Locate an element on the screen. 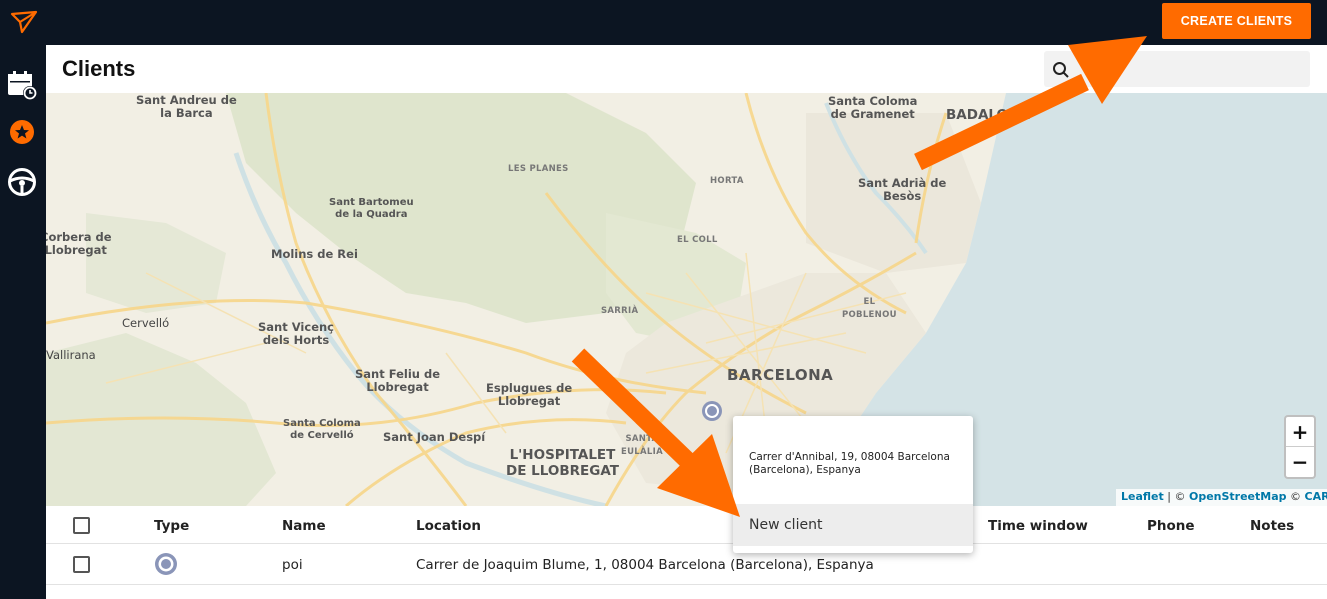 The image size is (1327, 599). leaflet-link: Leaflet is located at coordinates (1142, 496).